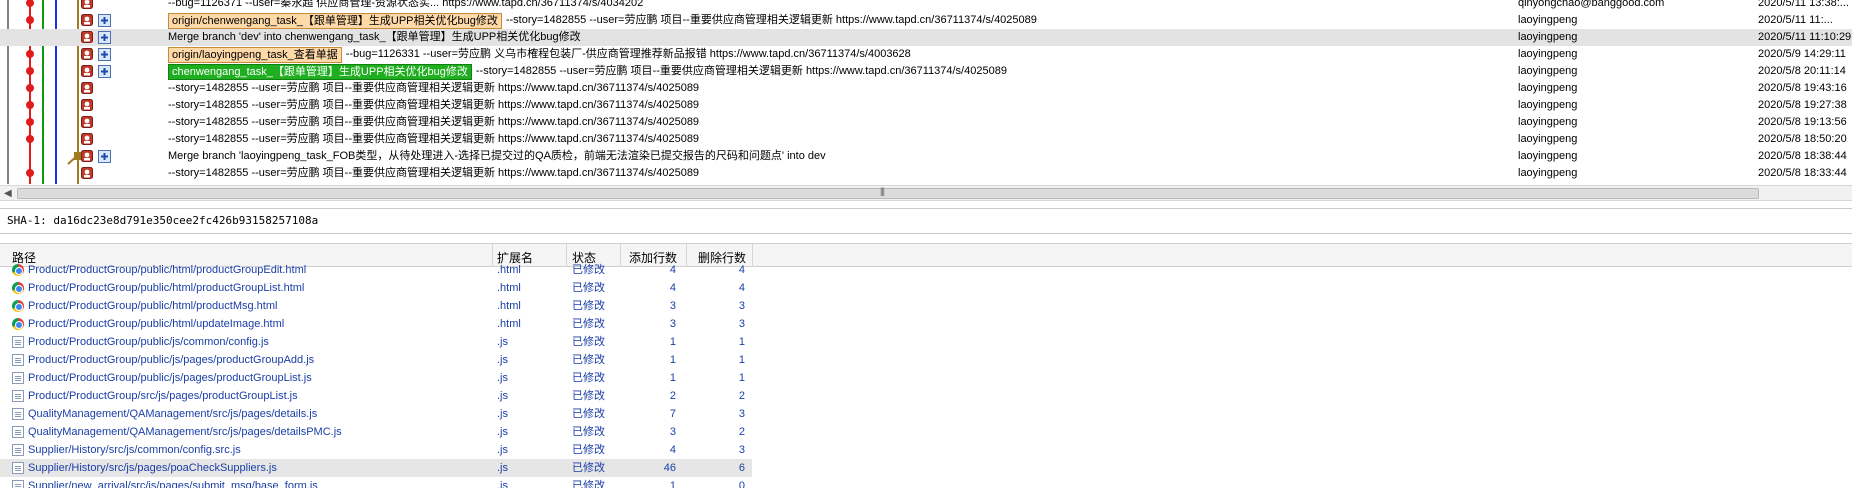  Describe the element at coordinates (255, 54) in the screenshot. I see `branch-label: origin/laoyingpeng_task_查看单据` at that location.